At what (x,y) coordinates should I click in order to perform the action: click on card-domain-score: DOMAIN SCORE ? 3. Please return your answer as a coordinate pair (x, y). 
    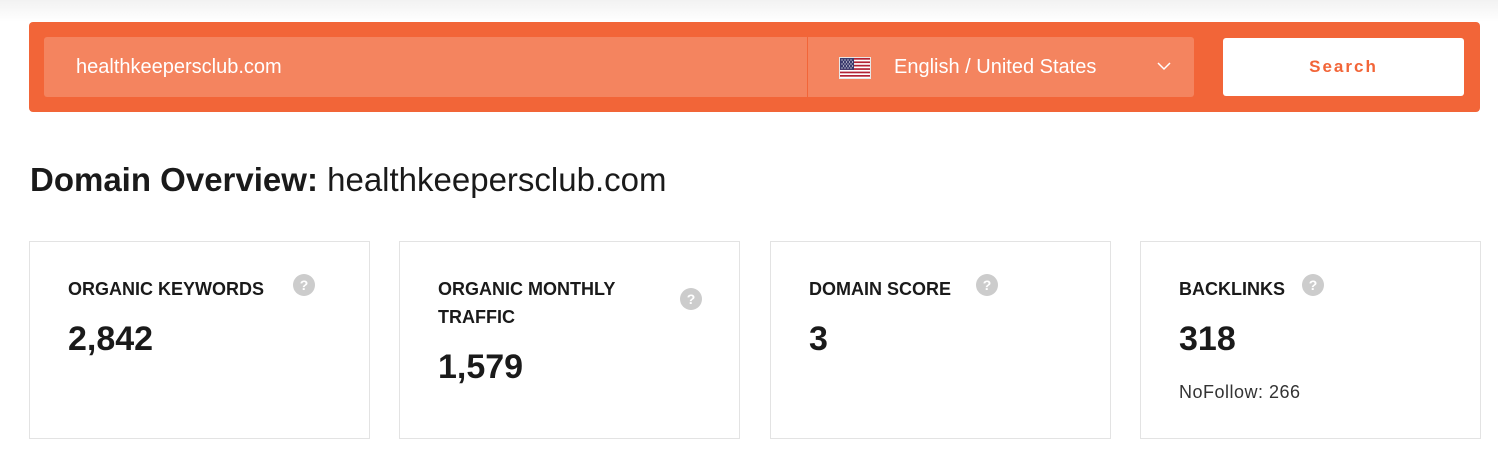
    Looking at the image, I should click on (940, 340).